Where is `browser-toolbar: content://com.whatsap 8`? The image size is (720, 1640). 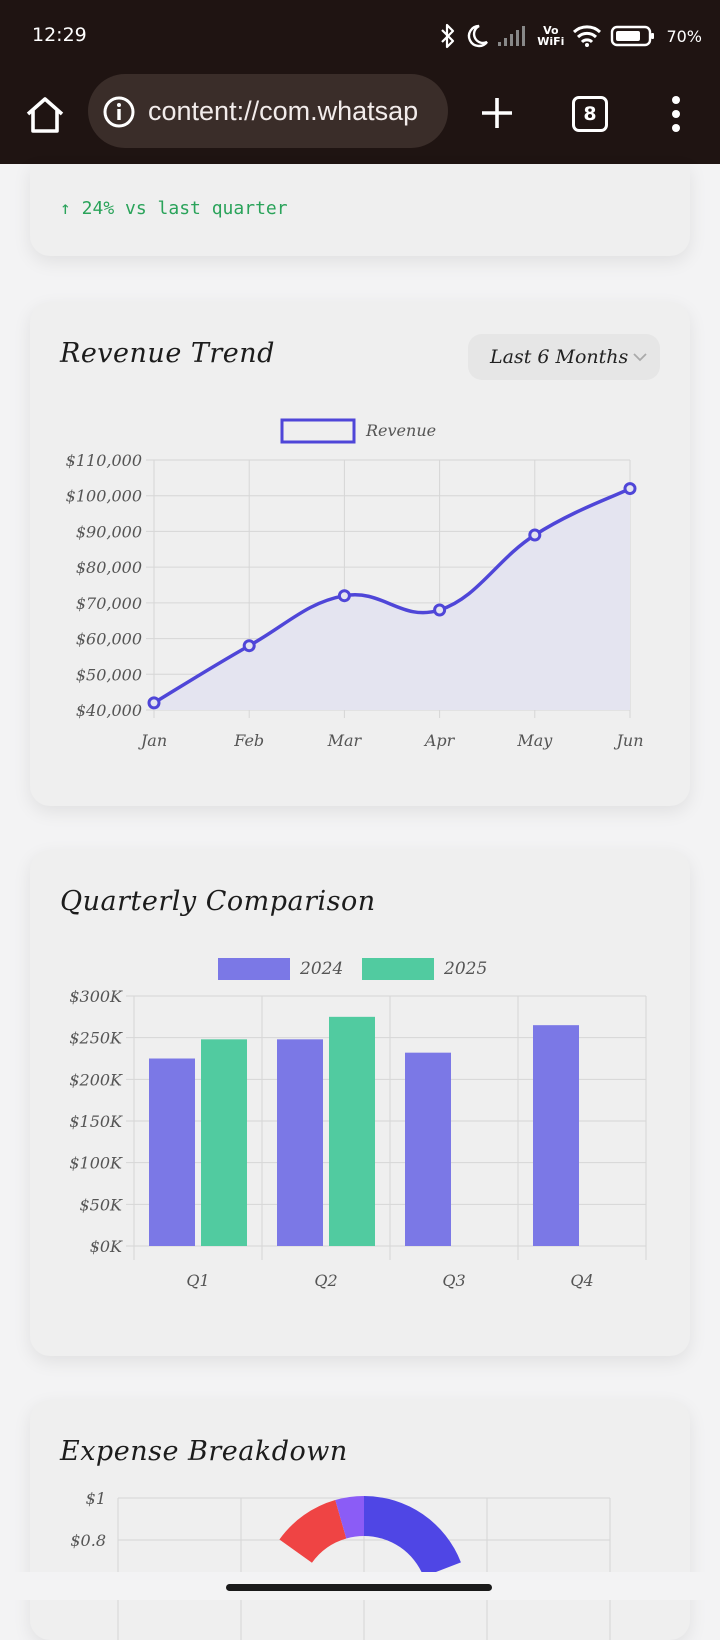 browser-toolbar: content://com.whatsap 8 is located at coordinates (360, 119).